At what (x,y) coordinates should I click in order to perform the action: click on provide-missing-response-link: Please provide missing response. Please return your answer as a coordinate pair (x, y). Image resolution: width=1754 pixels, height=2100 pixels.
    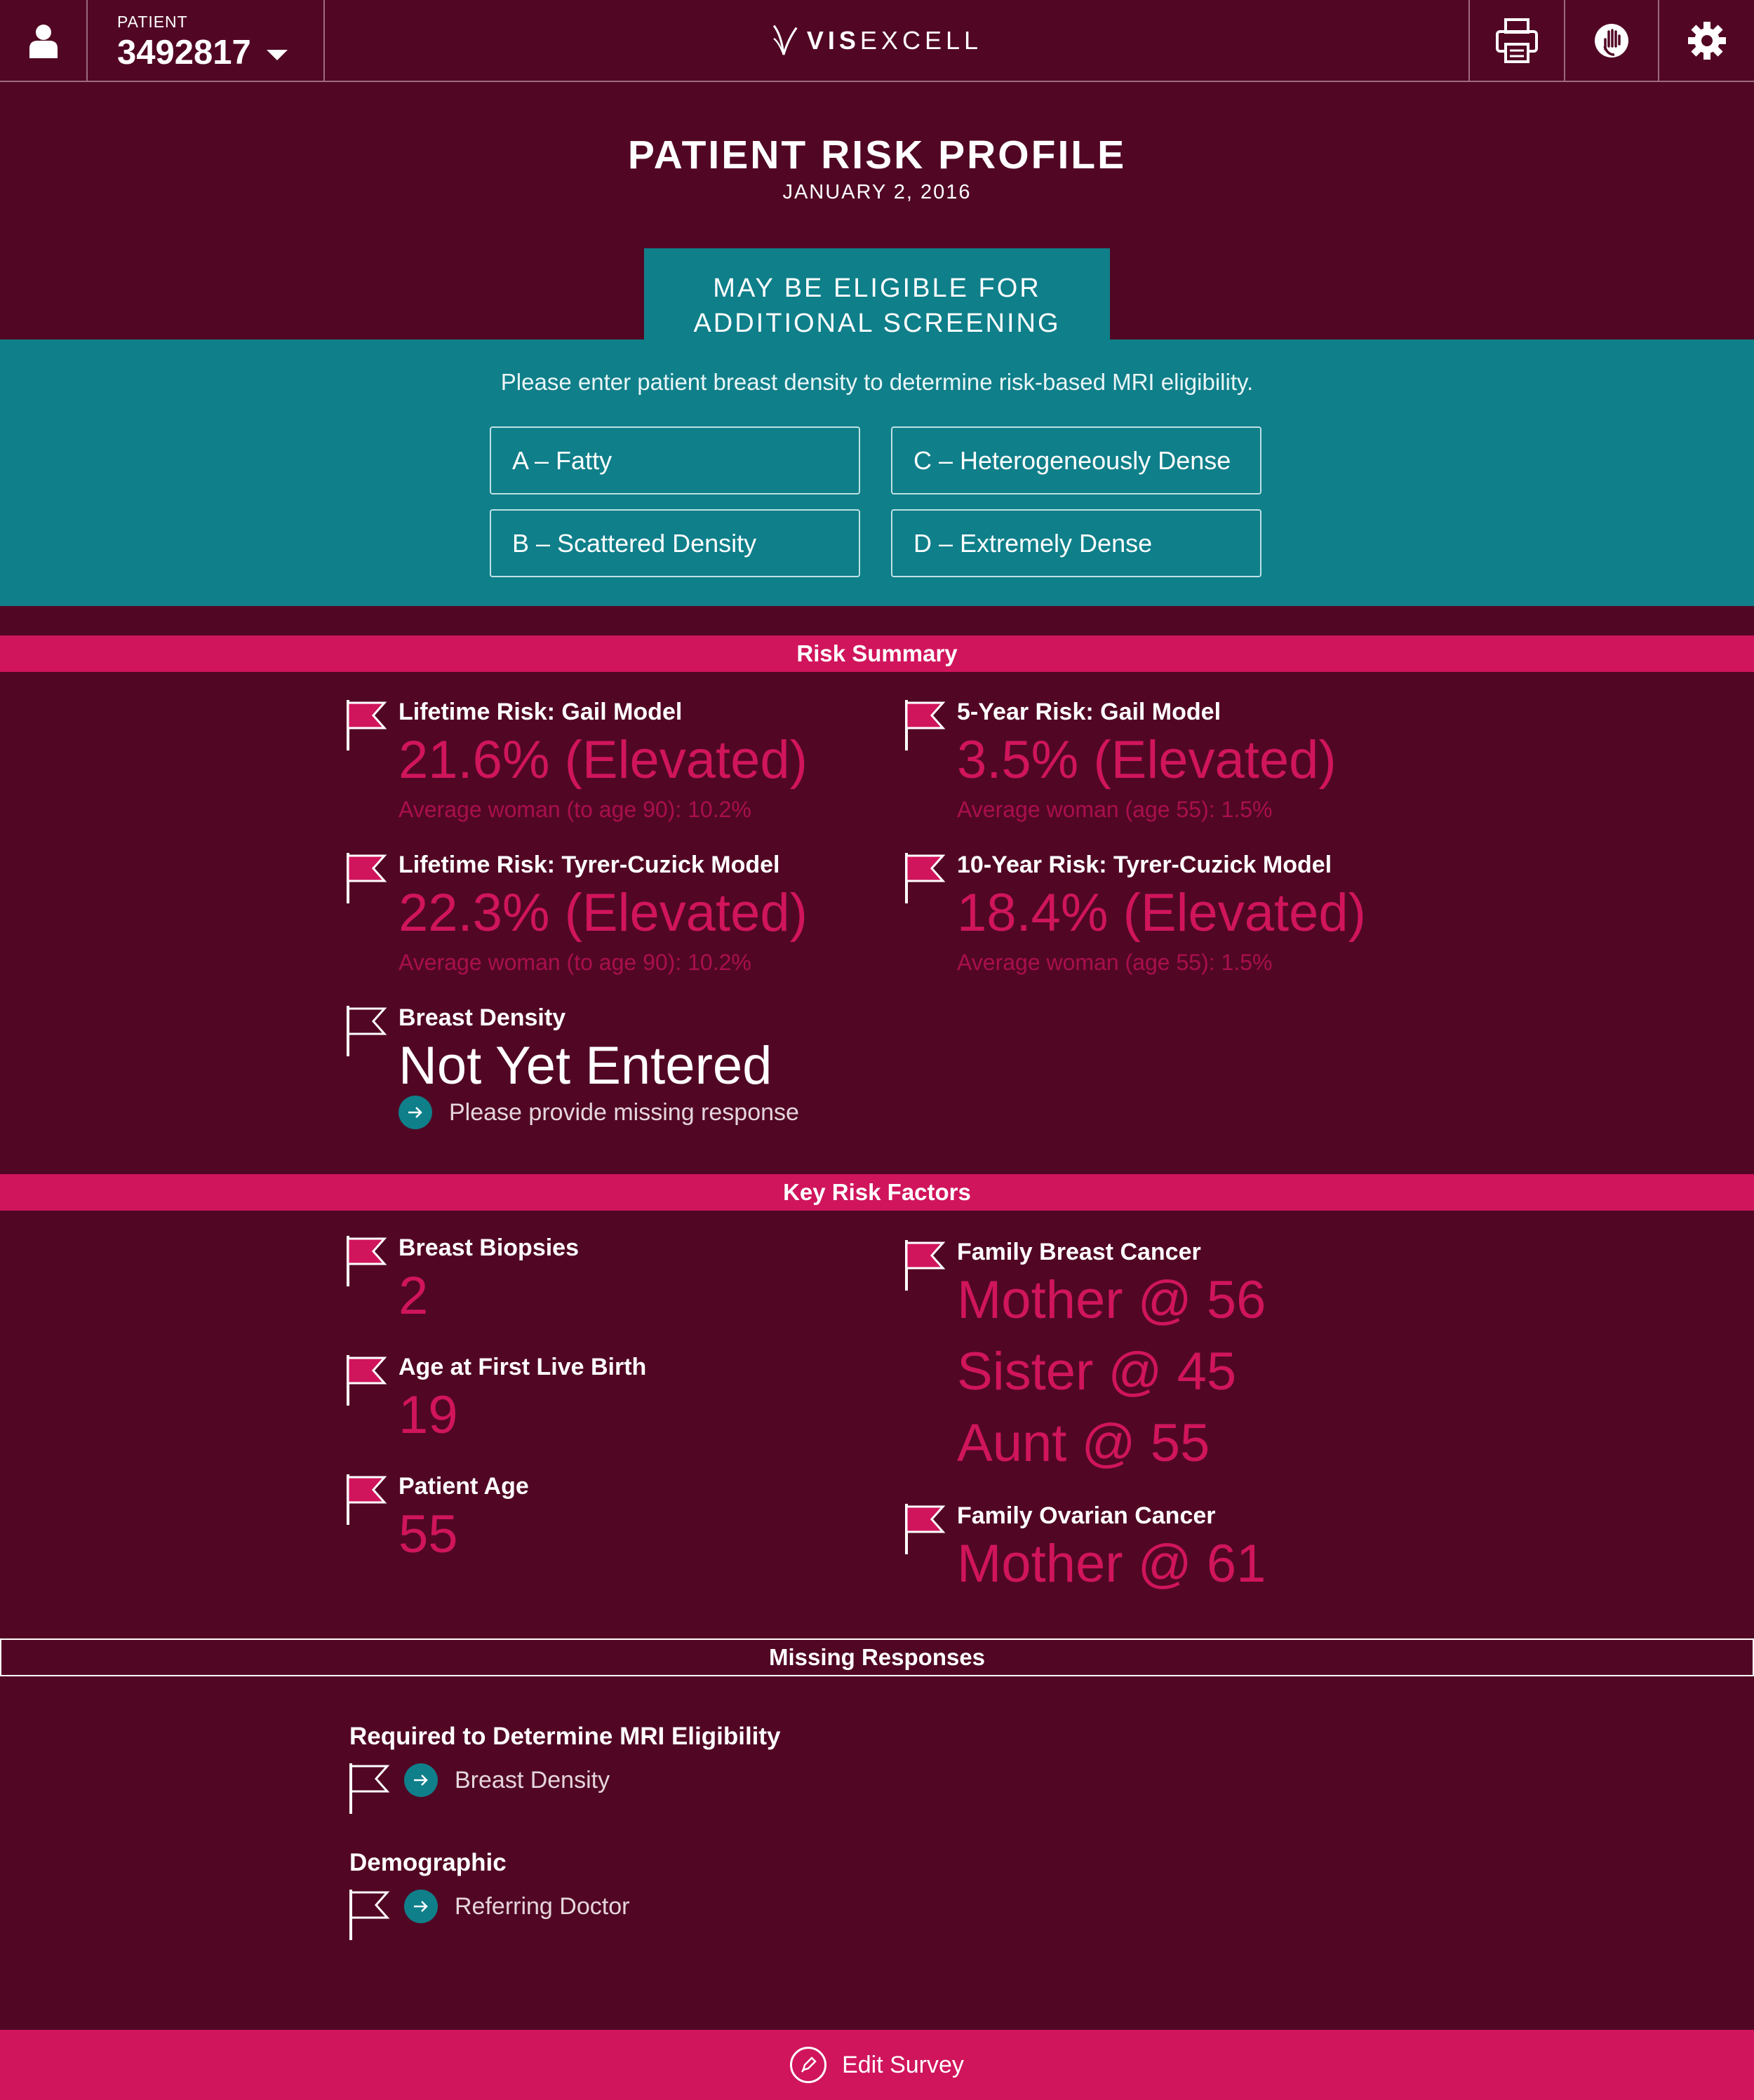
    Looking at the image, I should click on (599, 1112).